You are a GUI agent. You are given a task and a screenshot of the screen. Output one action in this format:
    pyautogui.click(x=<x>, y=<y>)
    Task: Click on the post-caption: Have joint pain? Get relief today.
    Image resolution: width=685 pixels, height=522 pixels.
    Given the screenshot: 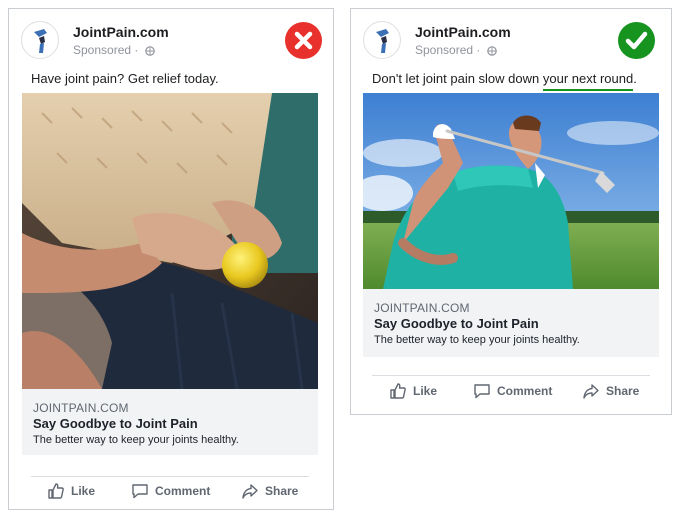 What is the action you would take?
    pyautogui.click(x=125, y=78)
    